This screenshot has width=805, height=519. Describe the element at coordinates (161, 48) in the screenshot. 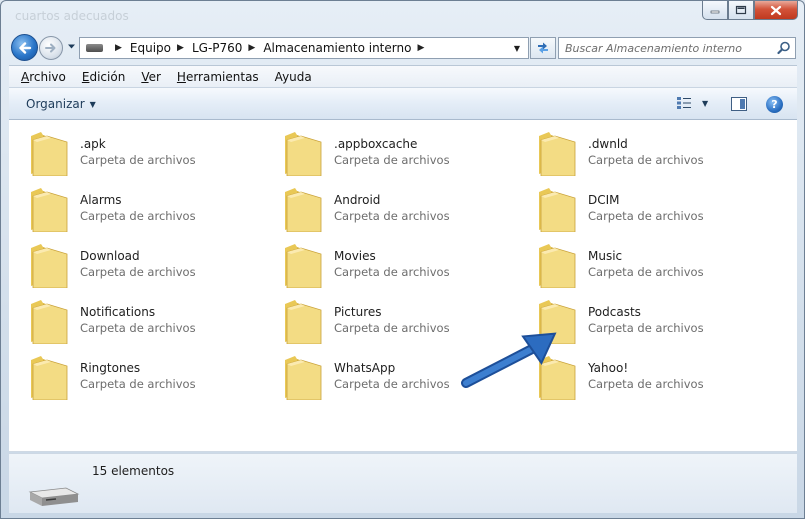

I see `breadcrumb-equipo: Equipo ▶` at that location.